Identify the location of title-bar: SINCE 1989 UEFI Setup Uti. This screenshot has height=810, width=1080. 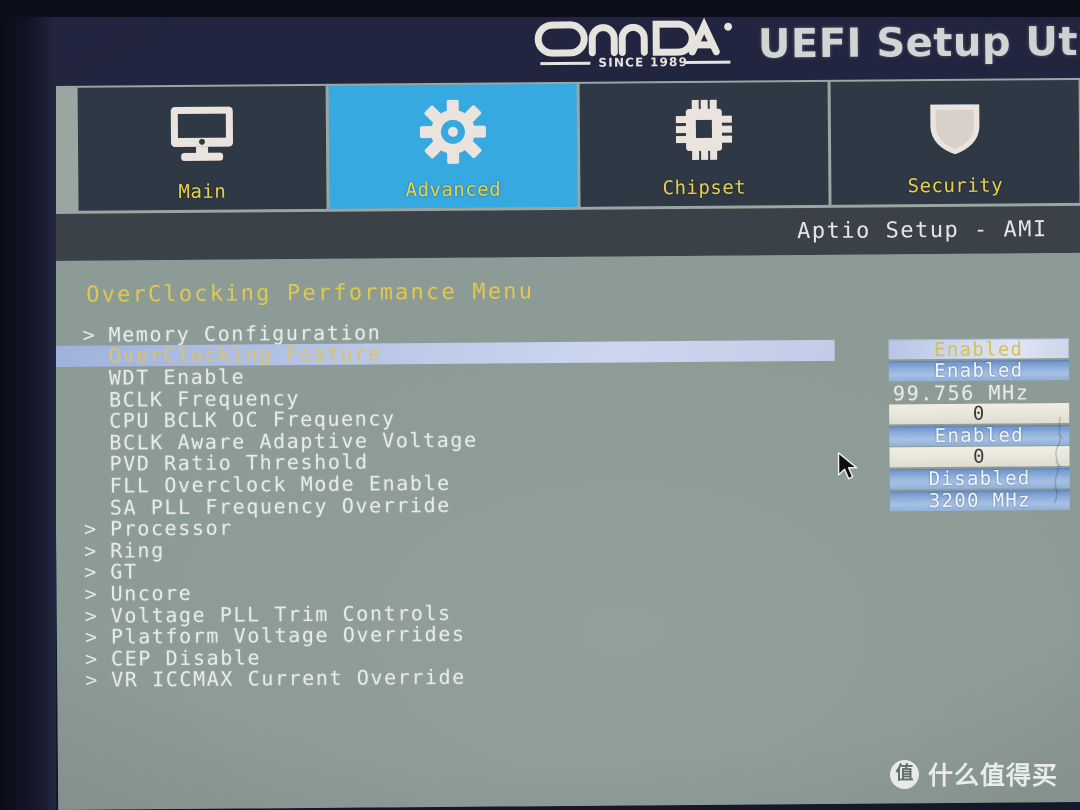
(566, 45).